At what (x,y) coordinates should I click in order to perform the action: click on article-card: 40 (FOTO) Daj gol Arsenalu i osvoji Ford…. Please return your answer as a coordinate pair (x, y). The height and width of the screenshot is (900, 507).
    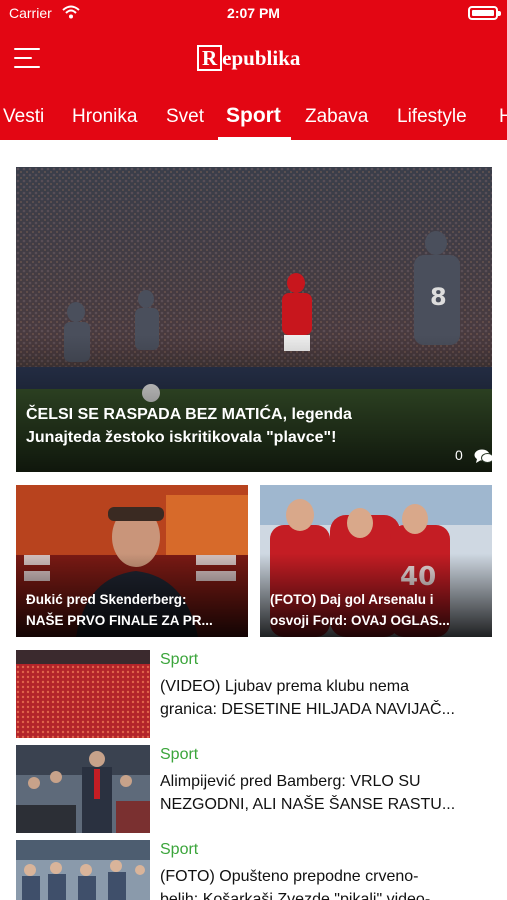
    Looking at the image, I should click on (376, 561).